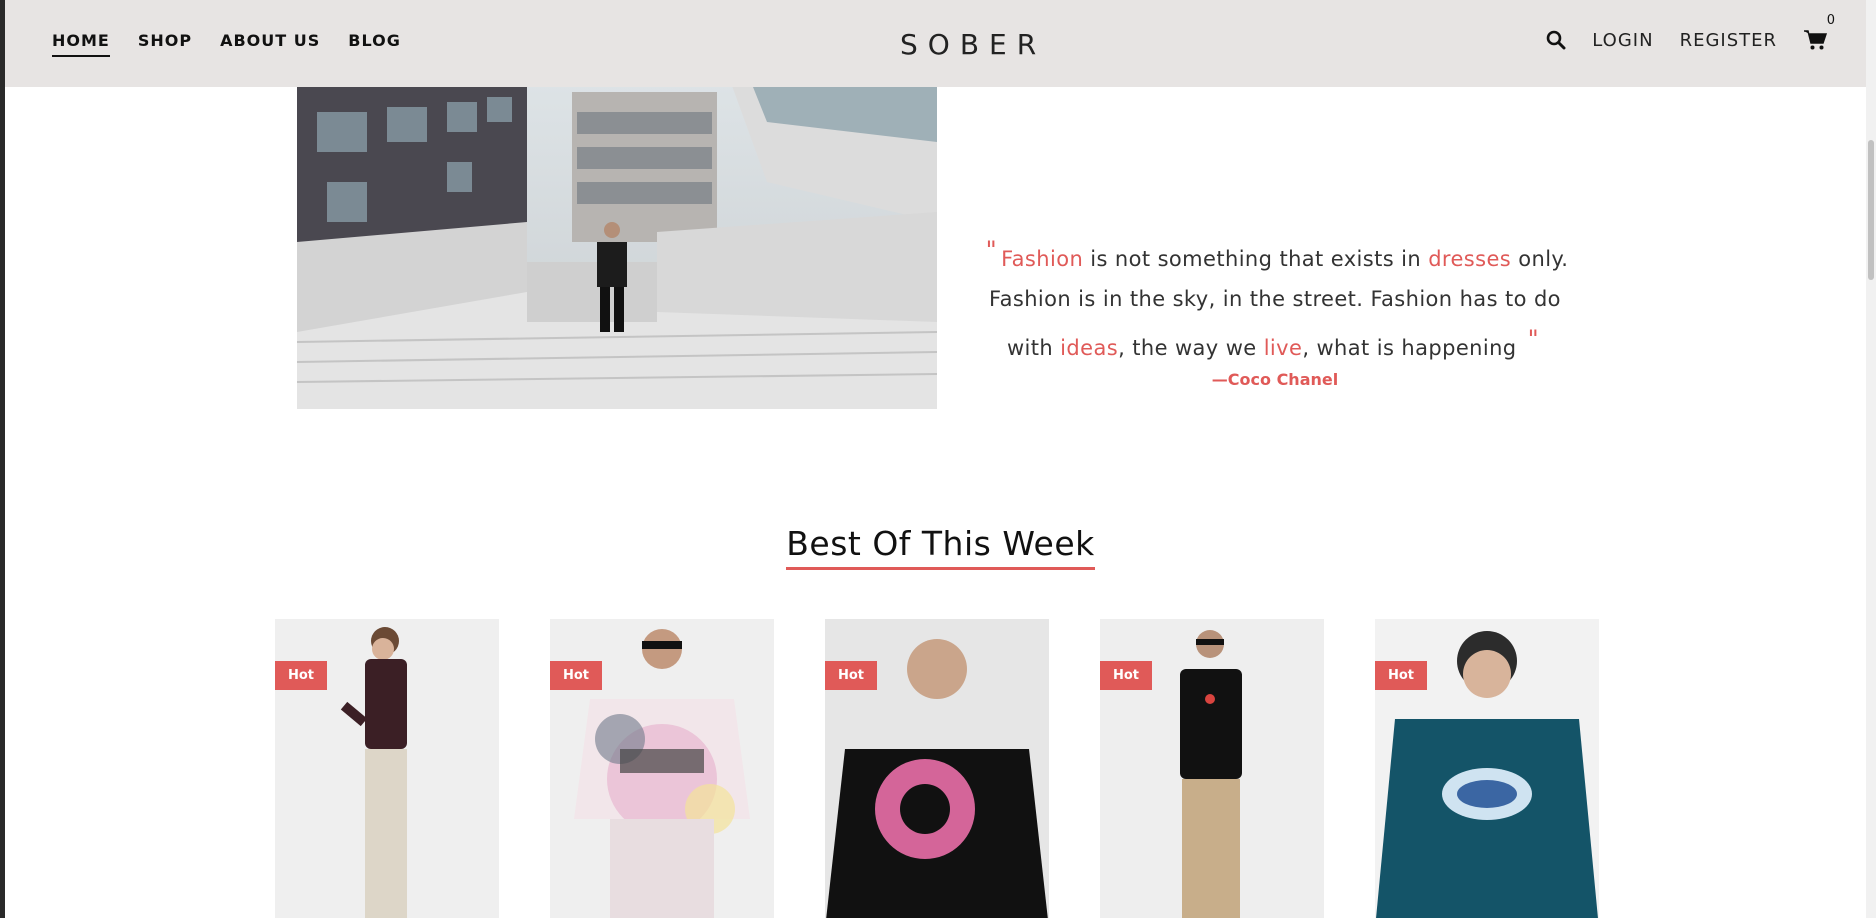 The height and width of the screenshot is (918, 1876). Describe the element at coordinates (1819, 32) in the screenshot. I see `cart-icon: 0` at that location.